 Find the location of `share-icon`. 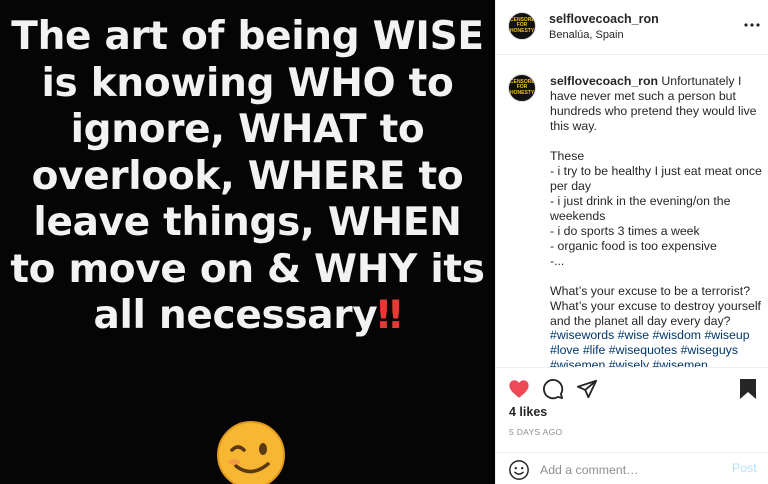

share-icon is located at coordinates (587, 389).